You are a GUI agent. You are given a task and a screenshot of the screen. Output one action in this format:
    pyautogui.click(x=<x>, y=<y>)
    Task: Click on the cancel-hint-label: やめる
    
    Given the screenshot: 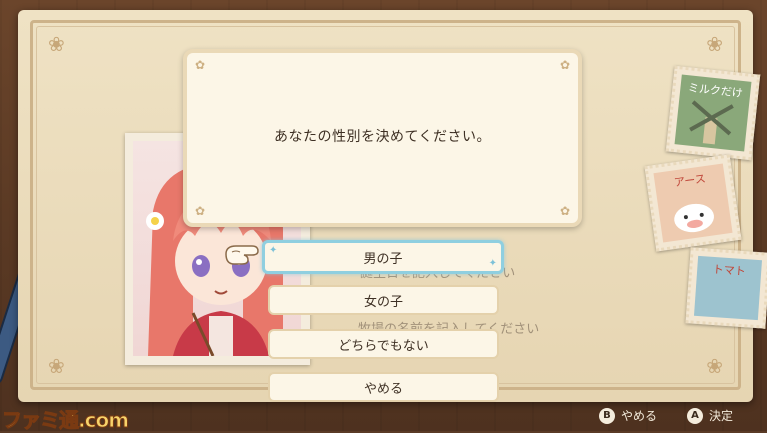 What is the action you would take?
    pyautogui.click(x=638, y=416)
    